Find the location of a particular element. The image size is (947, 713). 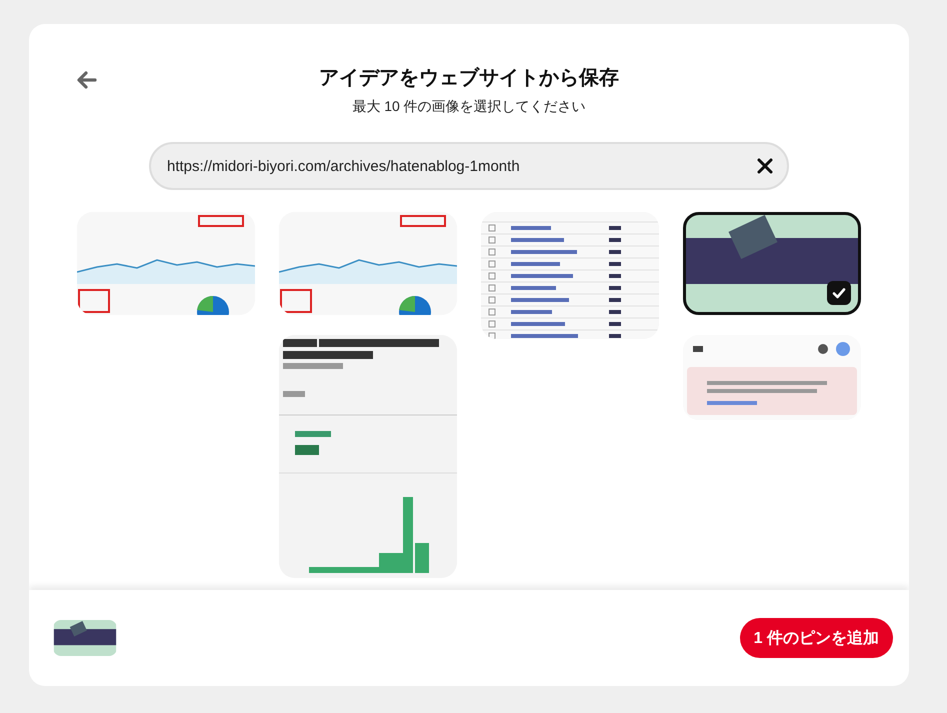

close-icon is located at coordinates (765, 166).